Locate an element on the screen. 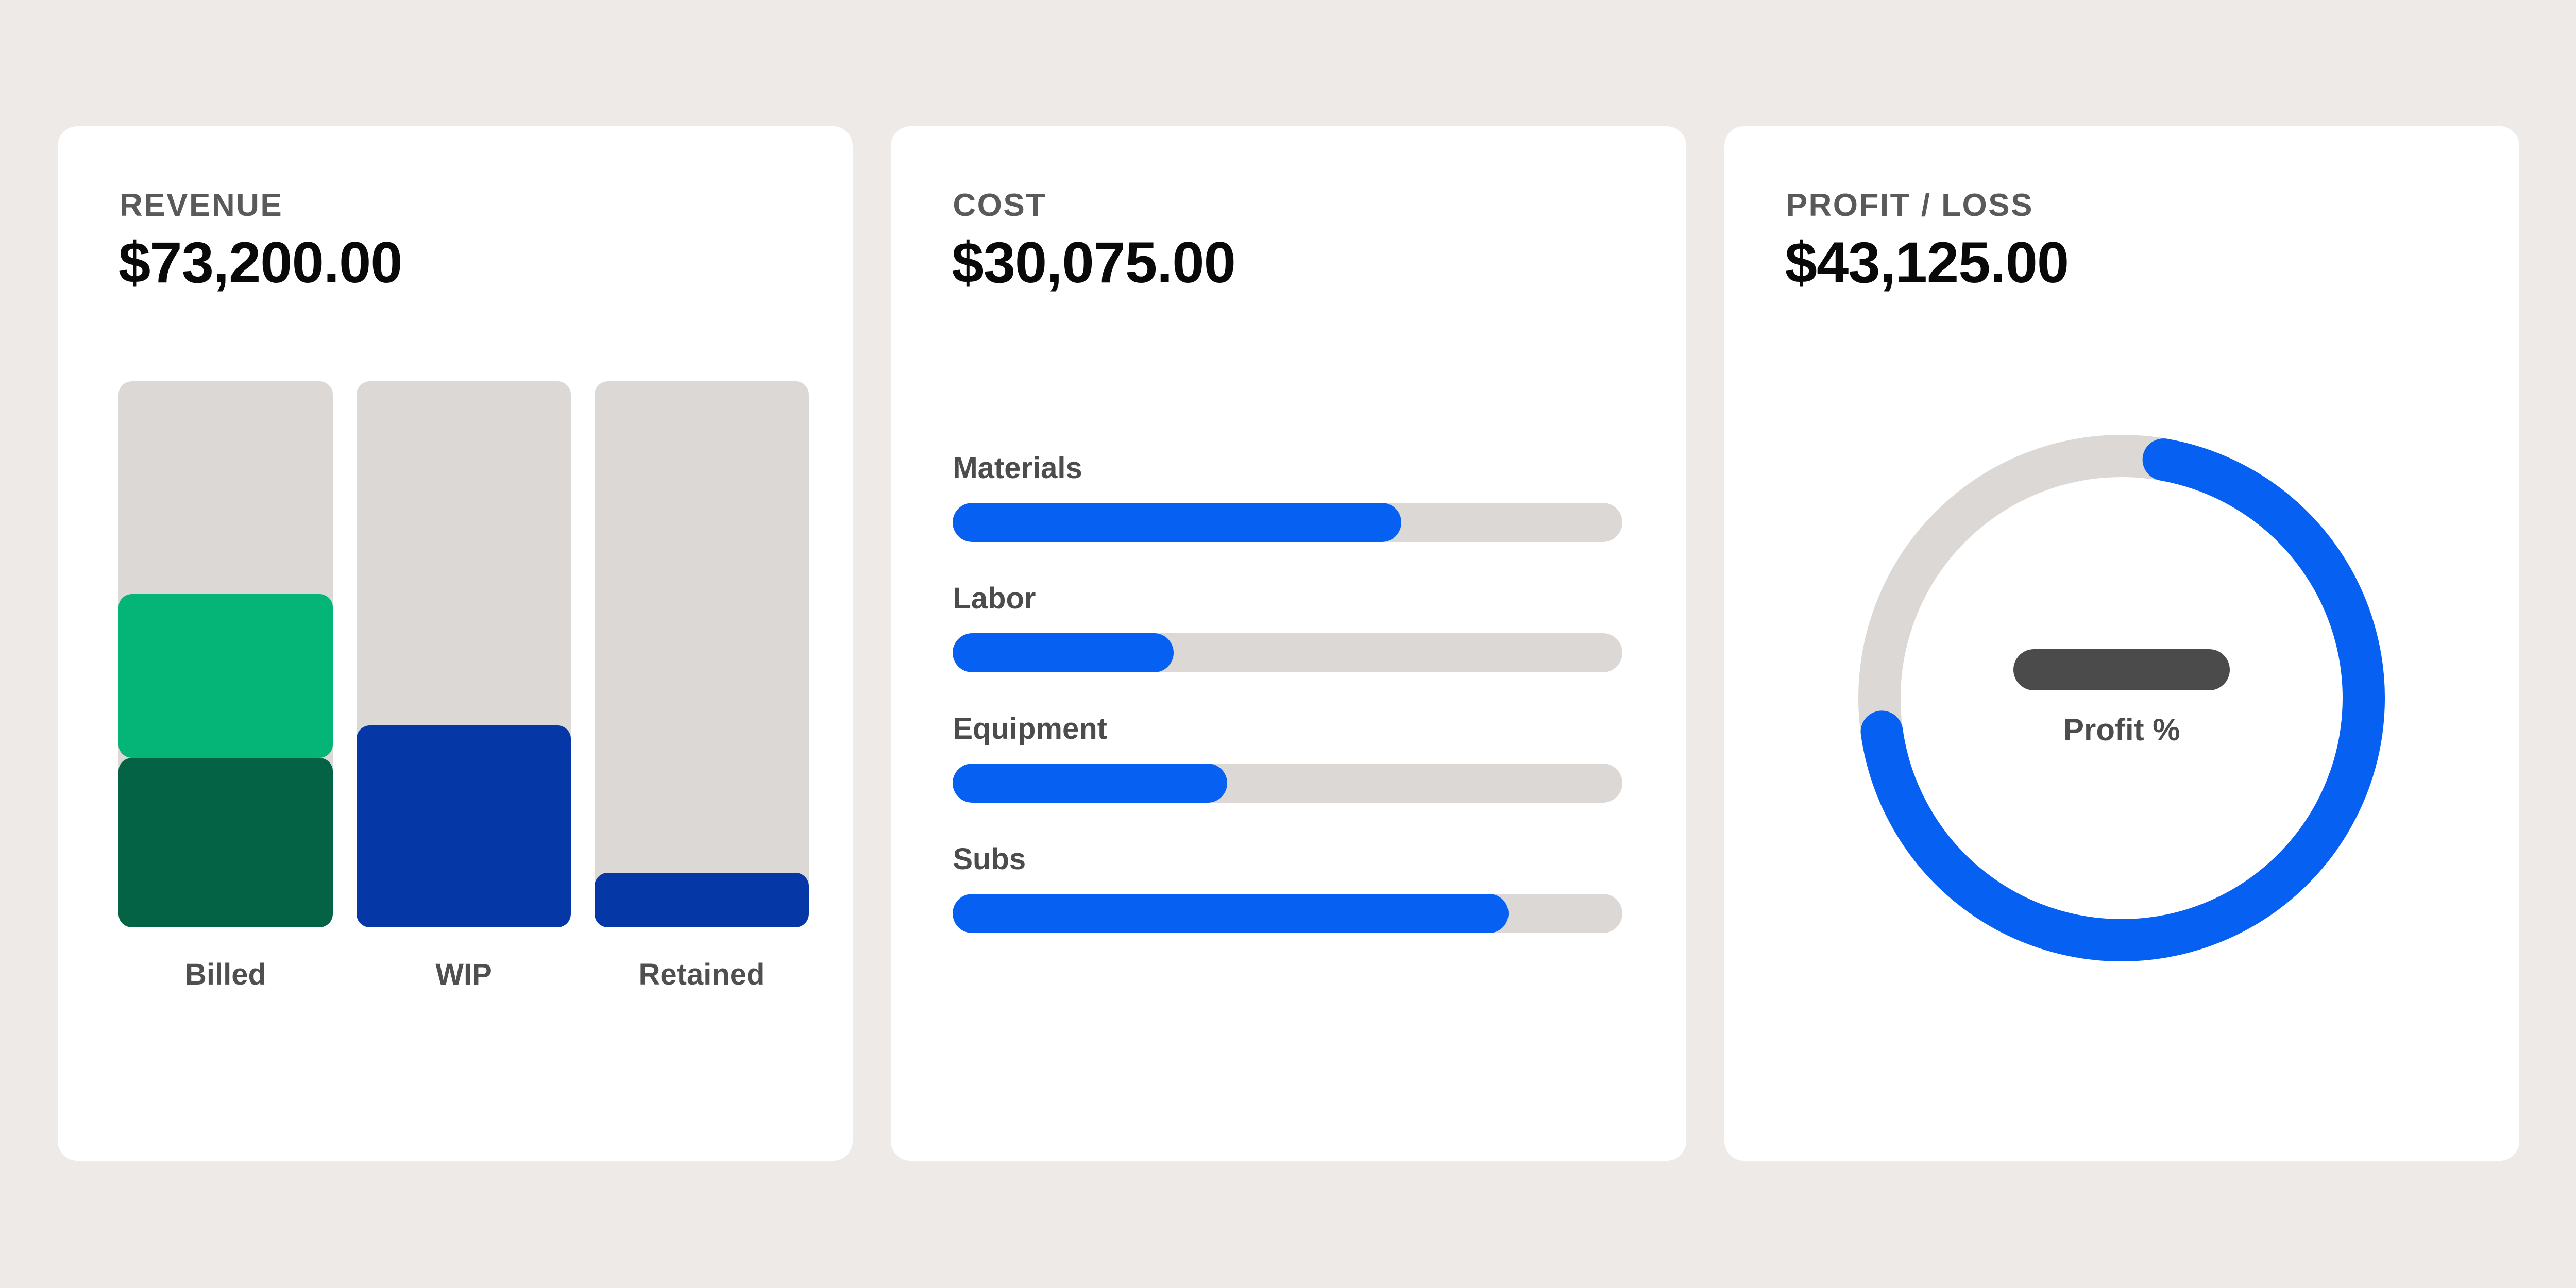 This screenshot has width=2576, height=1288. revenue-card-value: $73,200.00 is located at coordinates (260, 262).